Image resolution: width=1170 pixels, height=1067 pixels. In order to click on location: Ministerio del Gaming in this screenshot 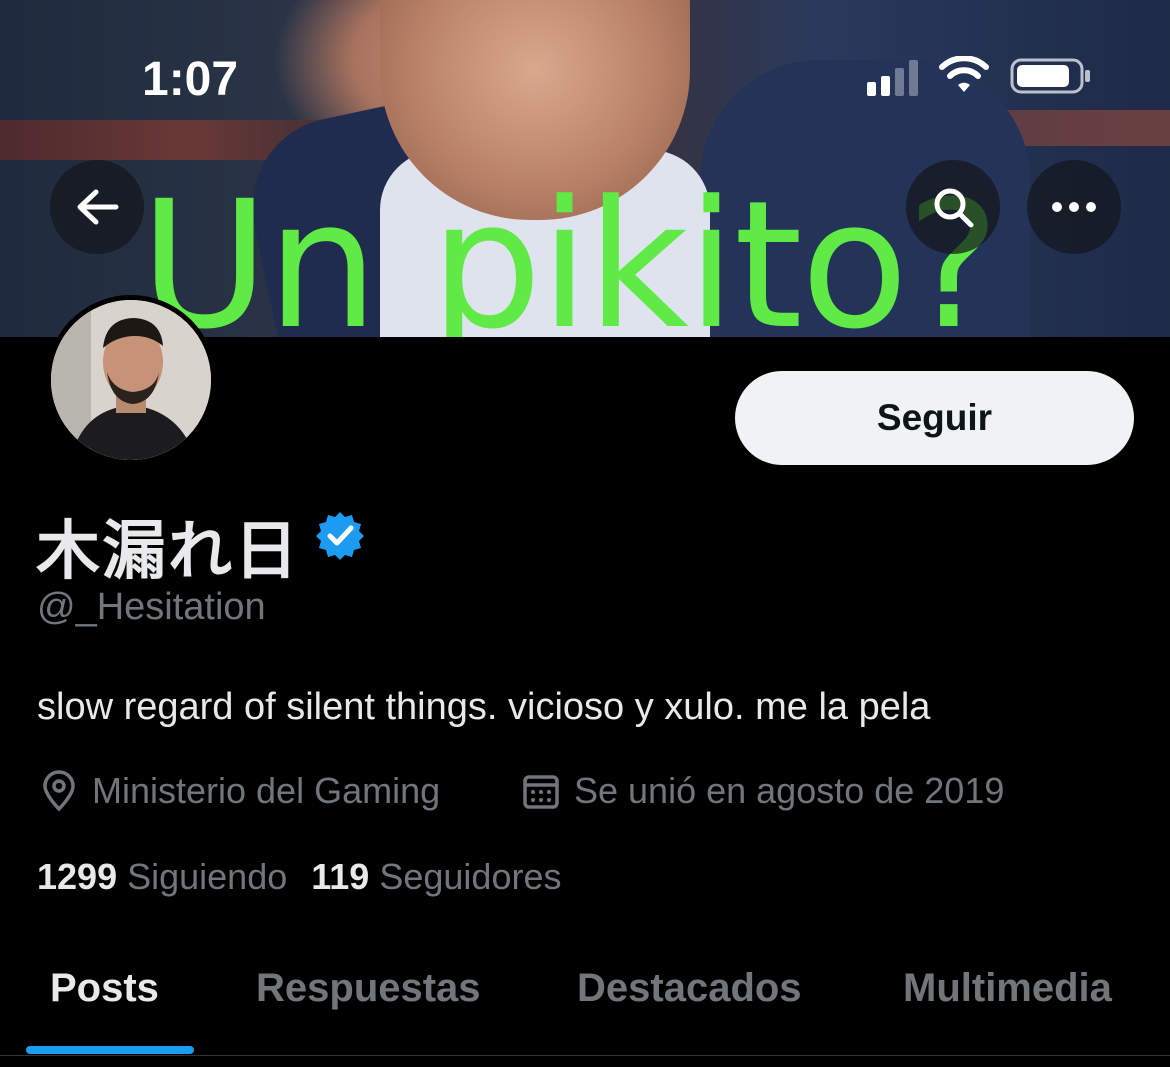, I will do `click(239, 791)`.